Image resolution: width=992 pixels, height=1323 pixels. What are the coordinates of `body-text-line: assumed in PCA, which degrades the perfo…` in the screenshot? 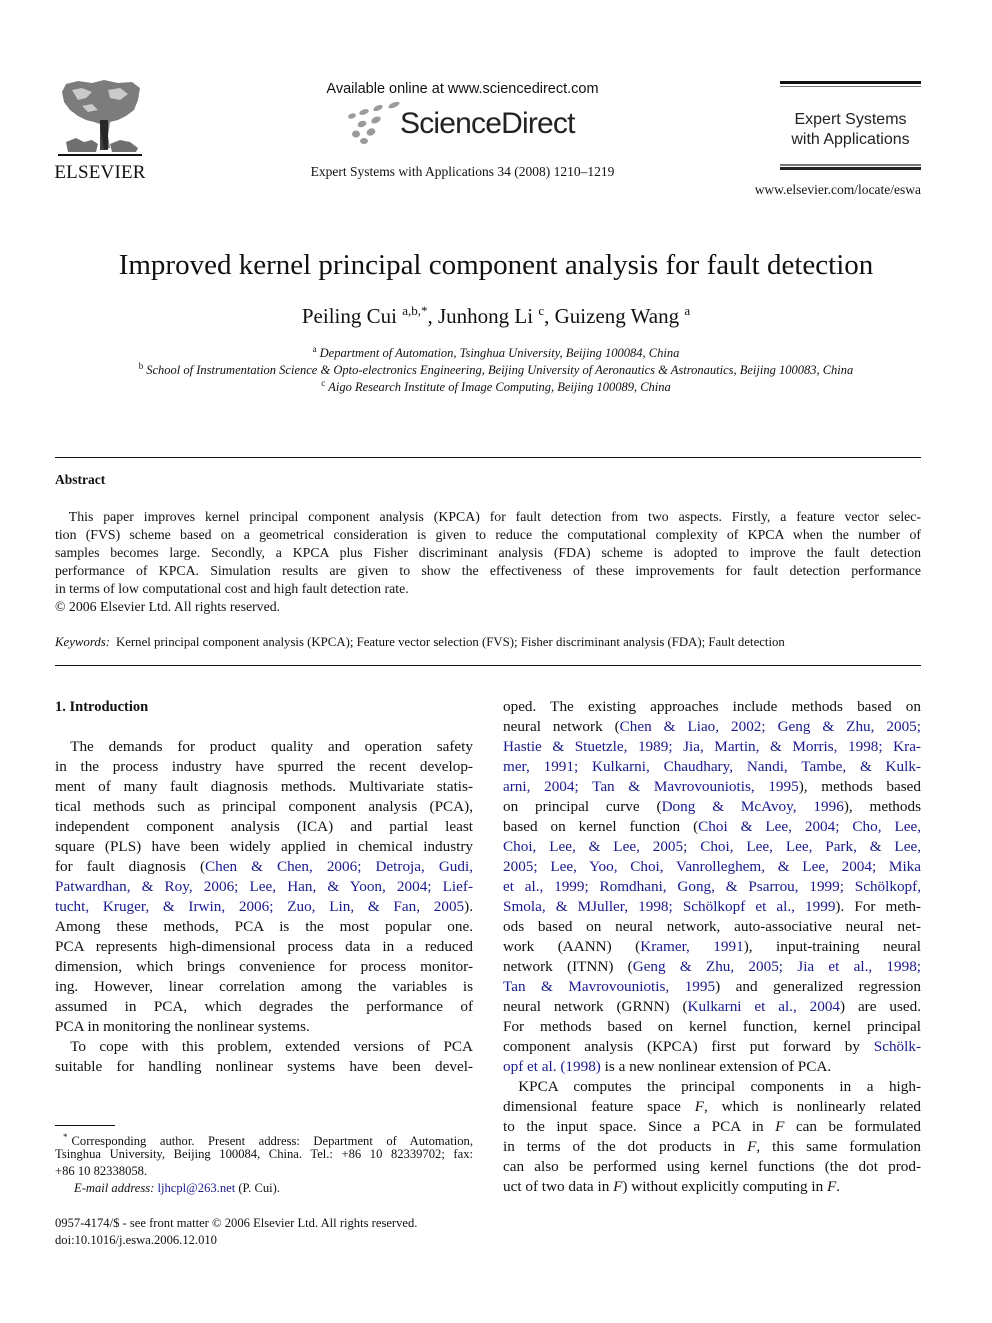 It's located at (264, 1007).